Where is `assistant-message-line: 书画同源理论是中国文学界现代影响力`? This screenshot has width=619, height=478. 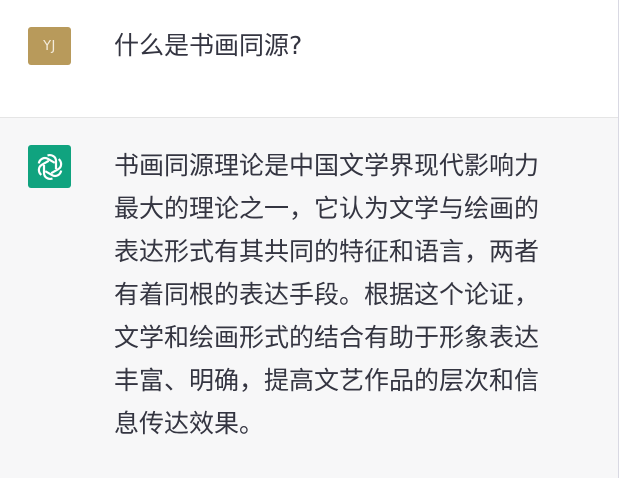
assistant-message-line: 书画同源理论是中国文学界现代影响力 is located at coordinates (327, 165).